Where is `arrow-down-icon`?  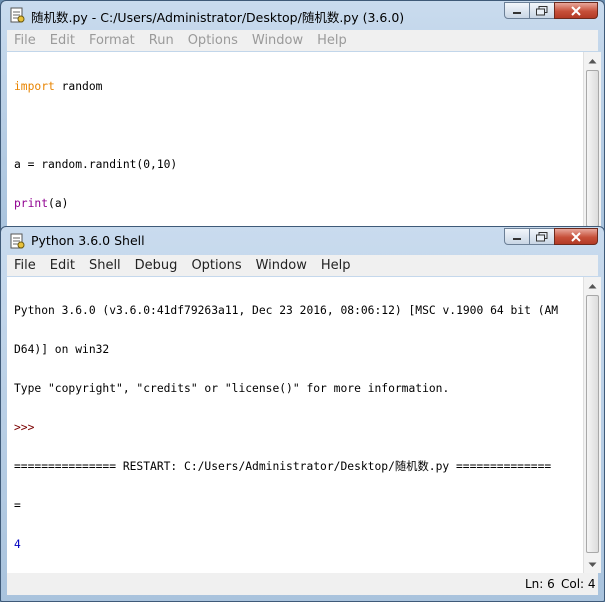 arrow-down-icon is located at coordinates (592, 564).